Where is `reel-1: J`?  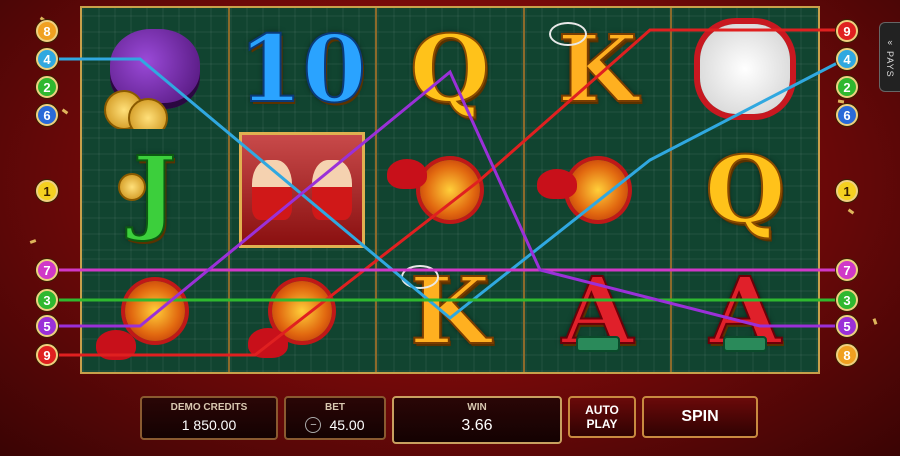
reel-1: J is located at coordinates (156, 190).